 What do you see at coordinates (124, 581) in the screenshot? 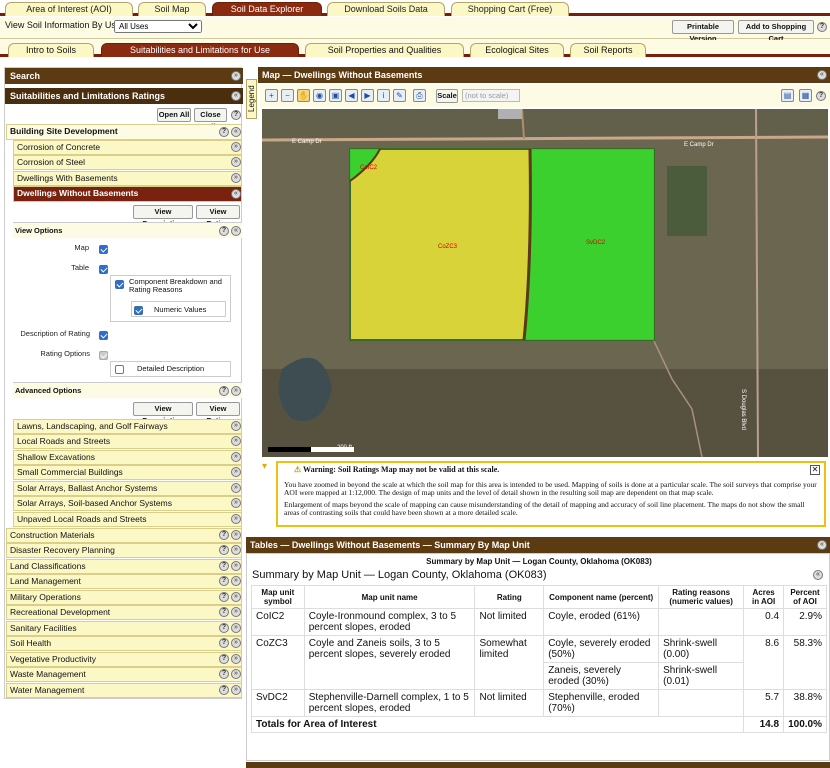
I see `category-land-management: Land Management` at bounding box center [124, 581].